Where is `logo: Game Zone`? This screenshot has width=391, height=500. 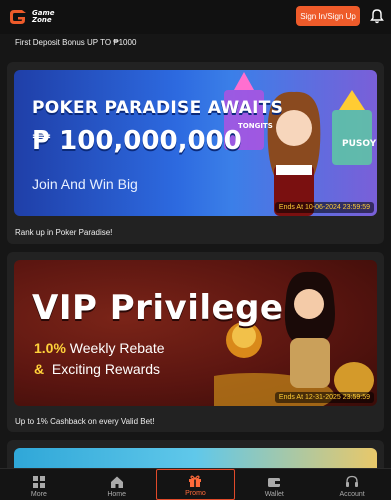 logo: Game Zone is located at coordinates (31, 17).